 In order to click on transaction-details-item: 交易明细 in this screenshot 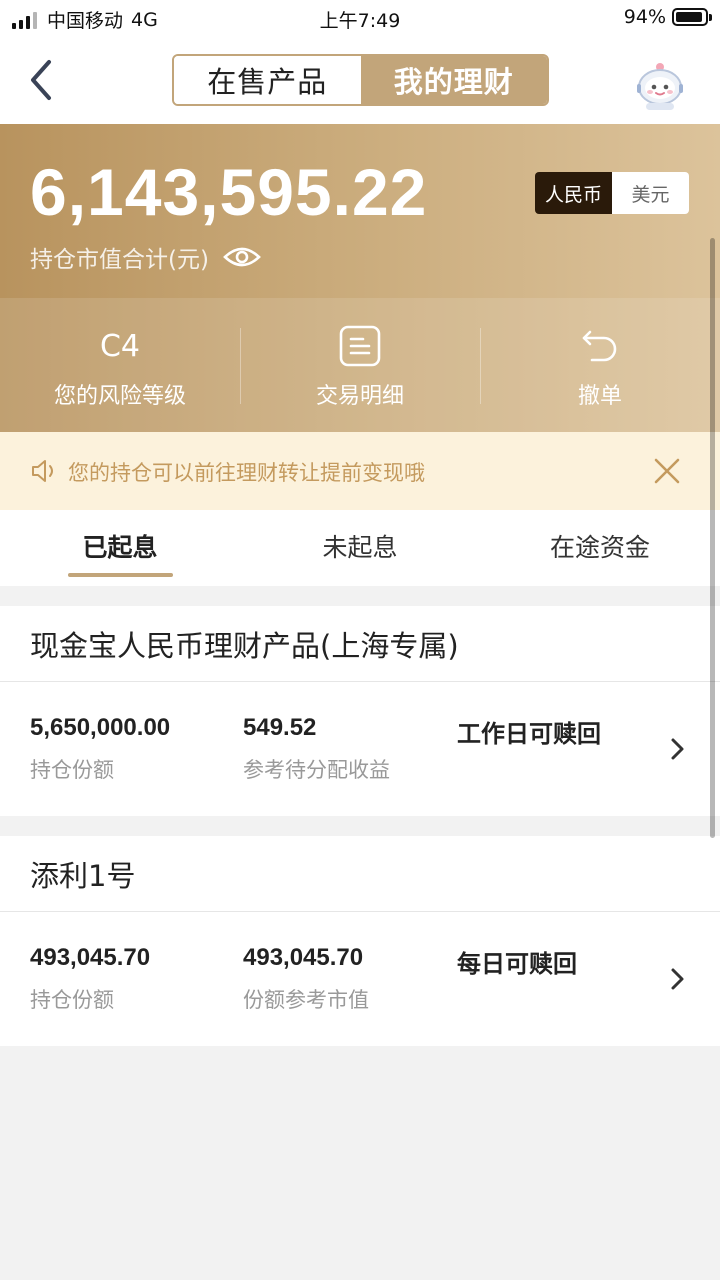, I will do `click(360, 365)`.